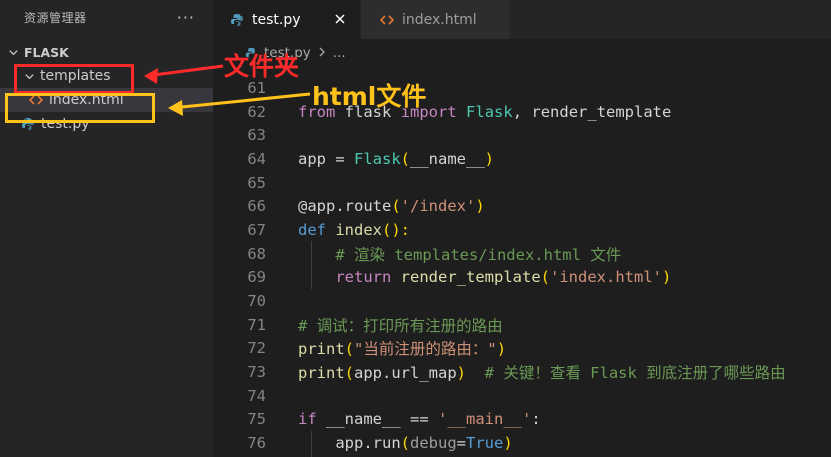 This screenshot has width=831, height=457. I want to click on line-number: 68, so click(256, 253).